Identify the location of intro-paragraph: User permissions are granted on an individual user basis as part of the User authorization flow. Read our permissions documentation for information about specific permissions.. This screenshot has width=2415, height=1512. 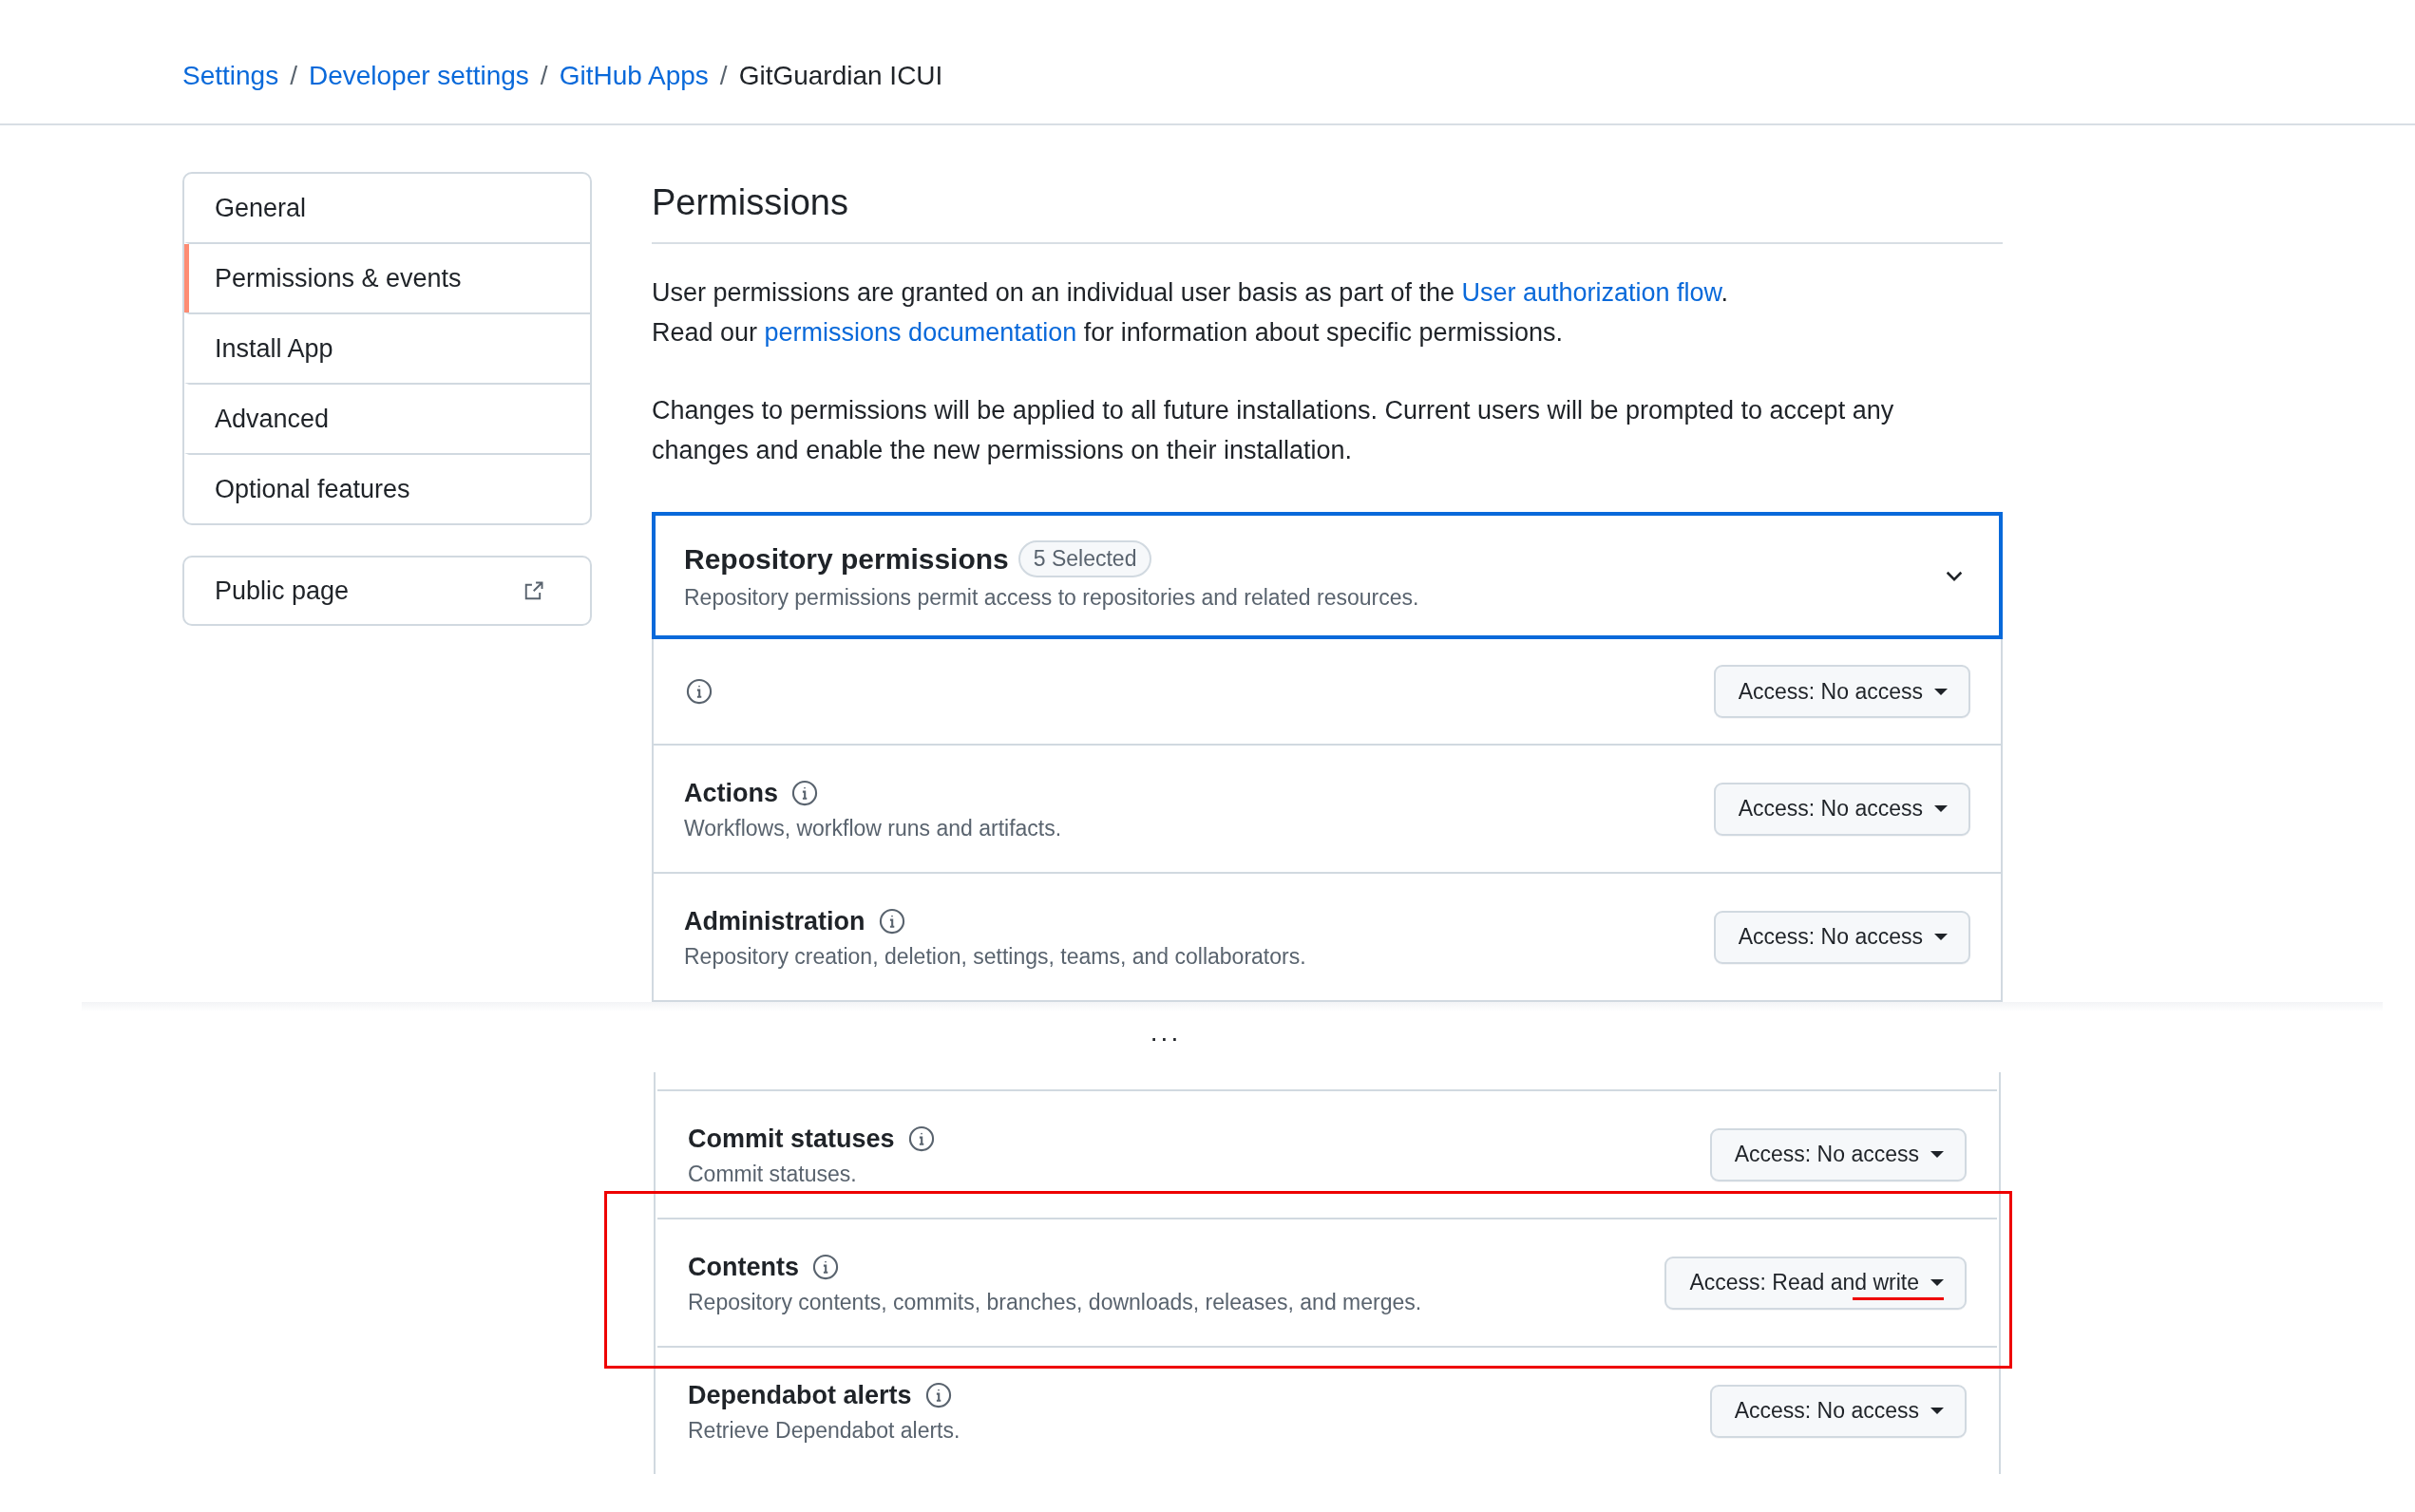
(1191, 313).